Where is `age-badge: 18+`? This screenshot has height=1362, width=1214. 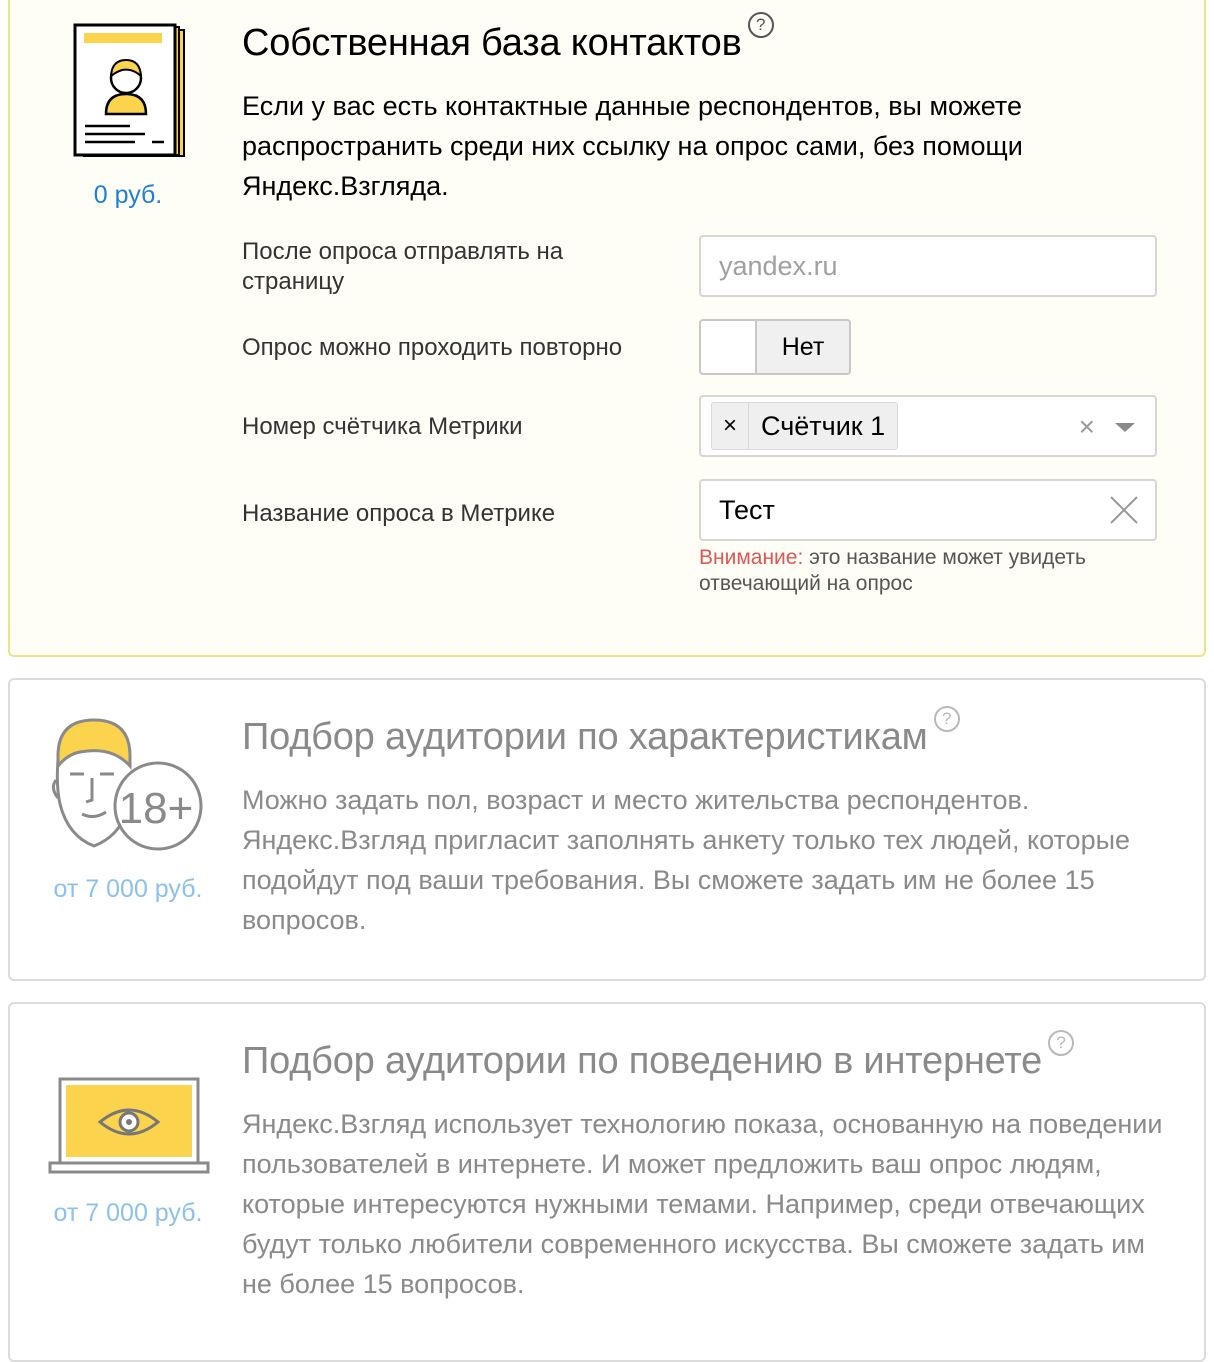
age-badge: 18+ is located at coordinates (156, 808).